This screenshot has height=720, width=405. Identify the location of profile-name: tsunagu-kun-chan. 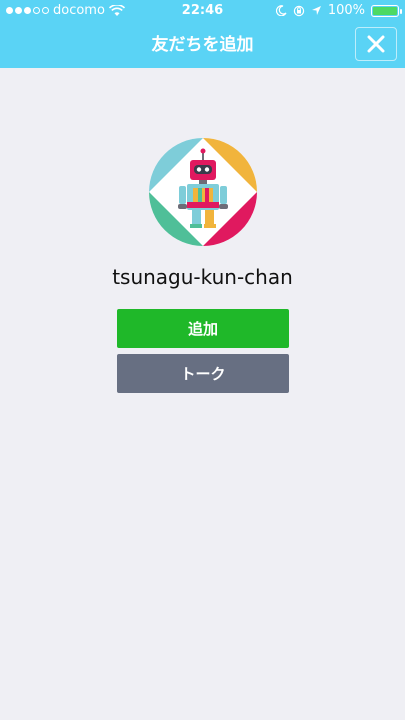
(202, 277).